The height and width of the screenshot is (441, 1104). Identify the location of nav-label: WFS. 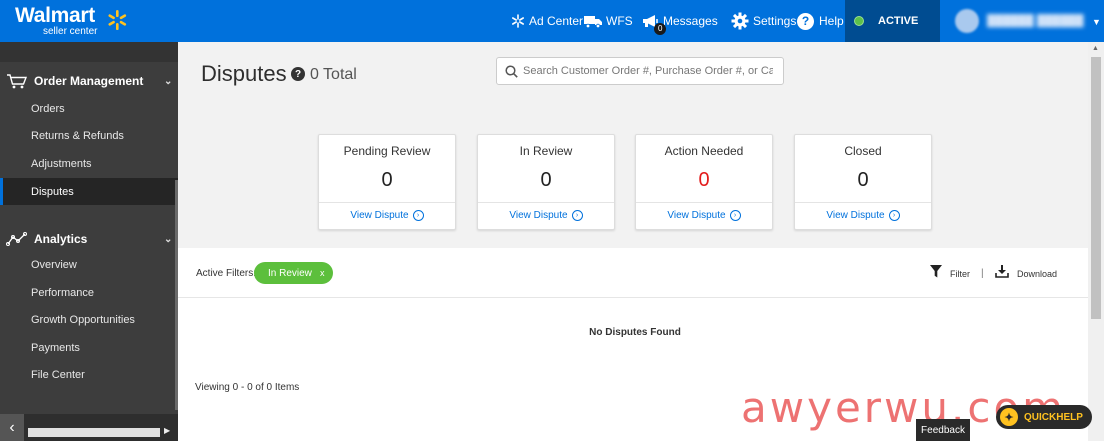
(619, 21).